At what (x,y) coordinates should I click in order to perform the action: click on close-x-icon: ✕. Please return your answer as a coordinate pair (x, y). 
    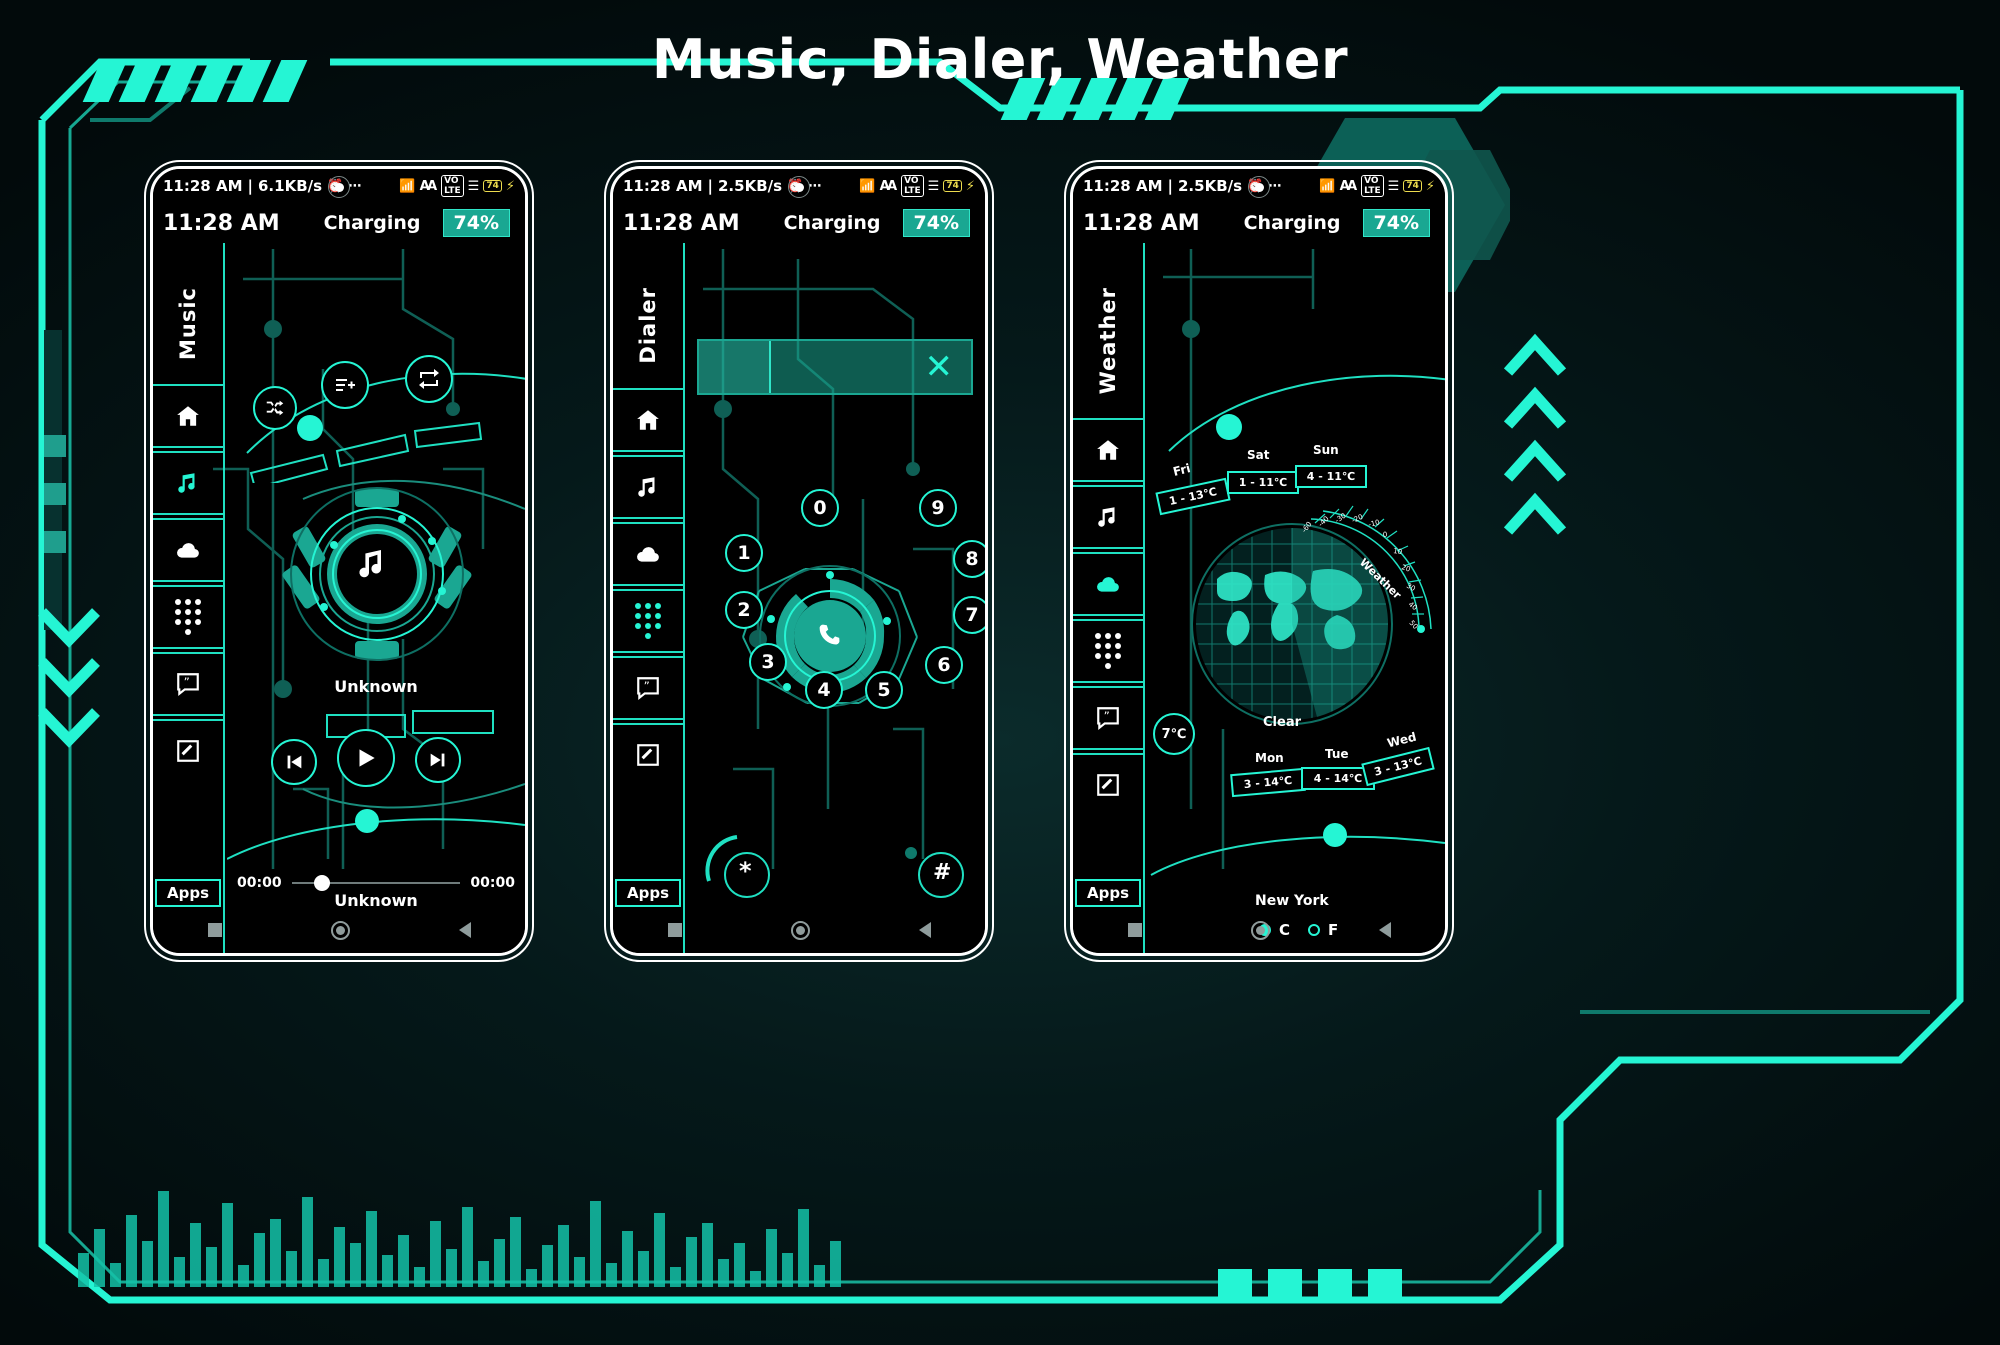
    Looking at the image, I should click on (939, 367).